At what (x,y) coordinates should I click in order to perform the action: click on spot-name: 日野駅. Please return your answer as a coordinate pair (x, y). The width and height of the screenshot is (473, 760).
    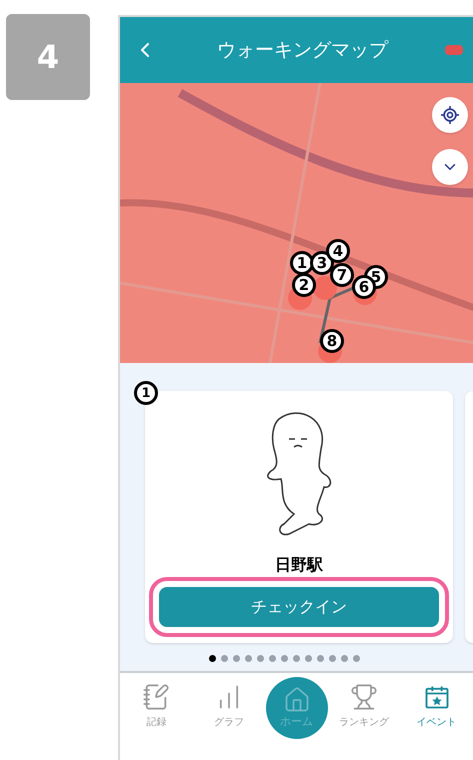
    Looking at the image, I should click on (299, 565).